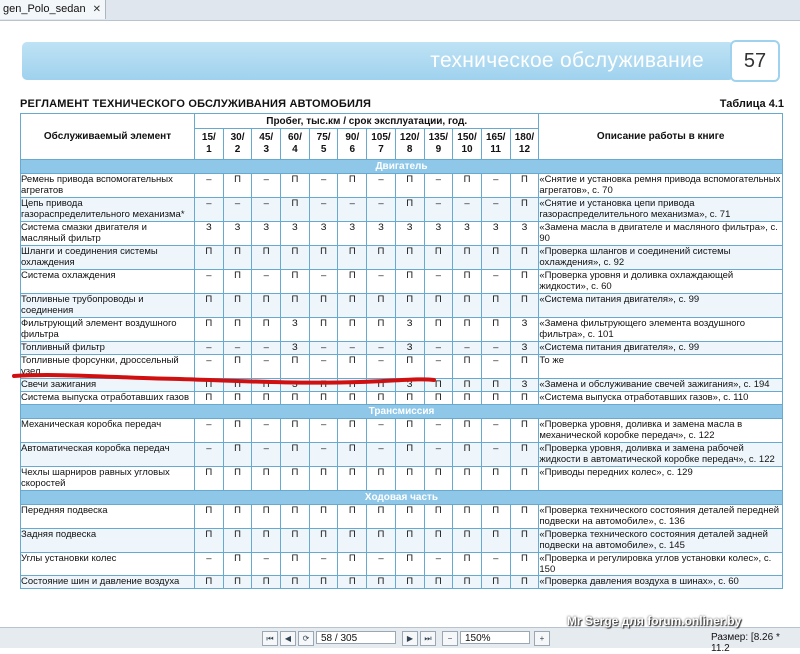 Image resolution: width=800 pixels, height=654 pixels. Describe the element at coordinates (745, 643) in the screenshot. I see `page-size-label: Размер: [8.26 * 11.2` at that location.